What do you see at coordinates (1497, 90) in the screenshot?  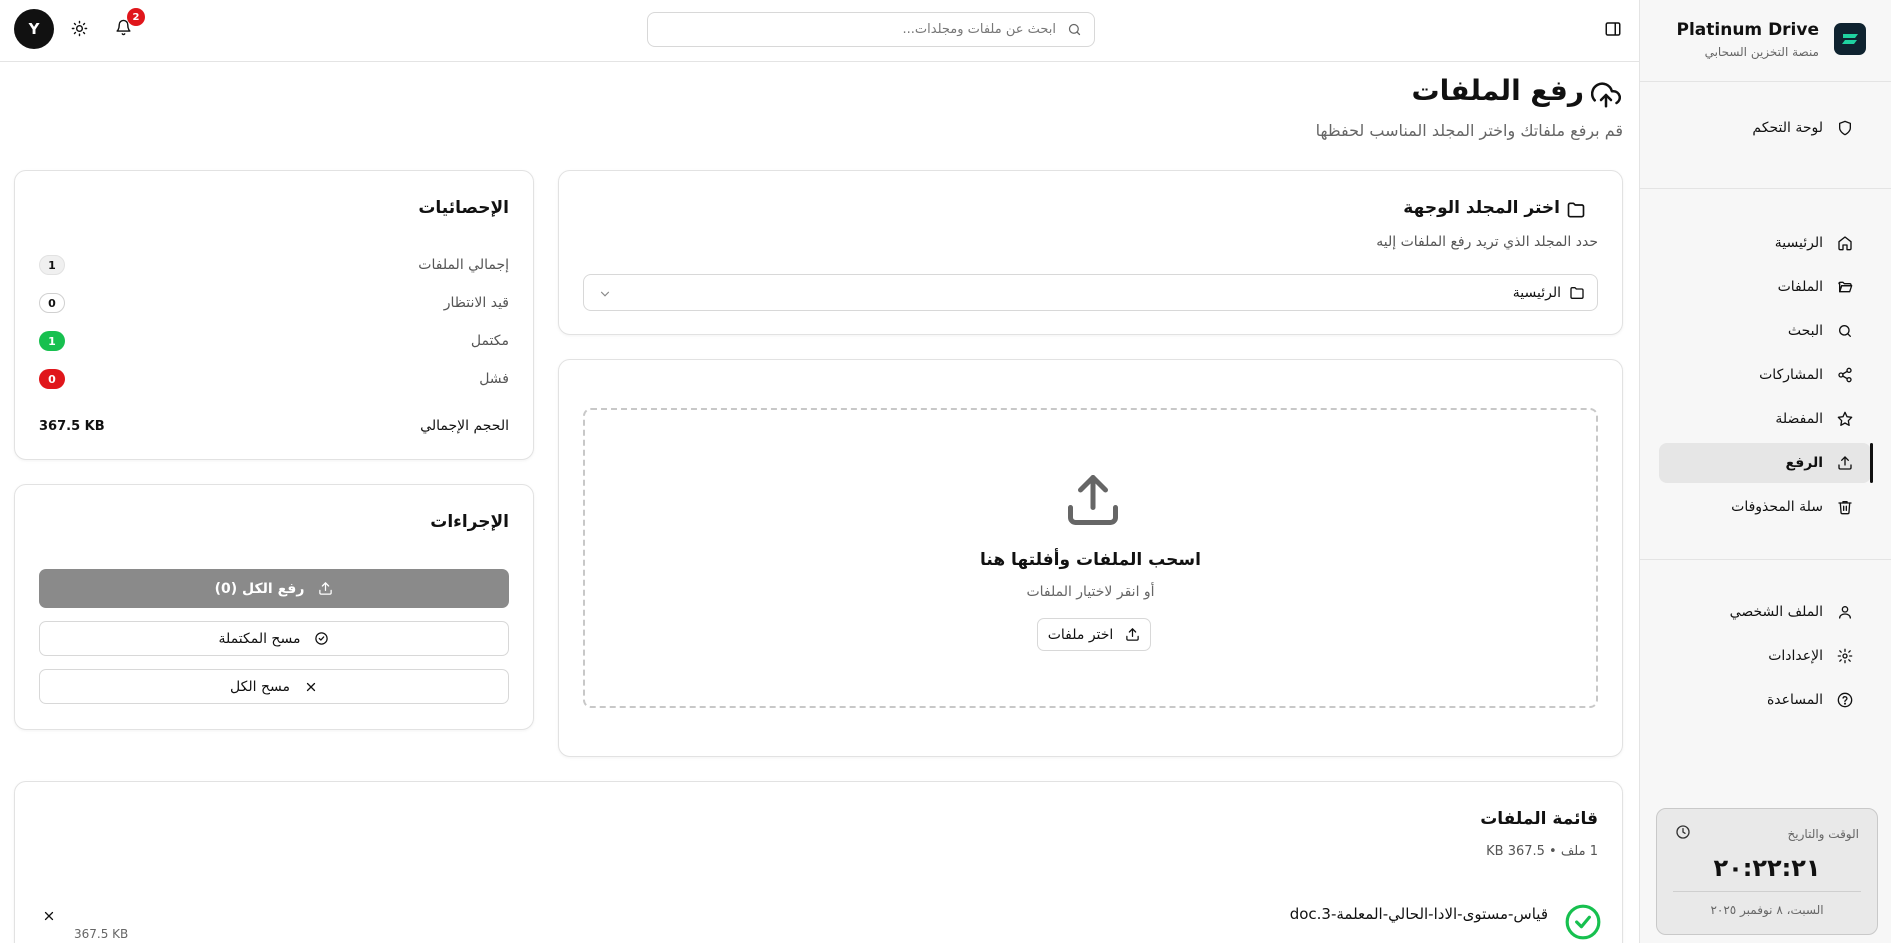 I see `page-title: رفع الملفات` at bounding box center [1497, 90].